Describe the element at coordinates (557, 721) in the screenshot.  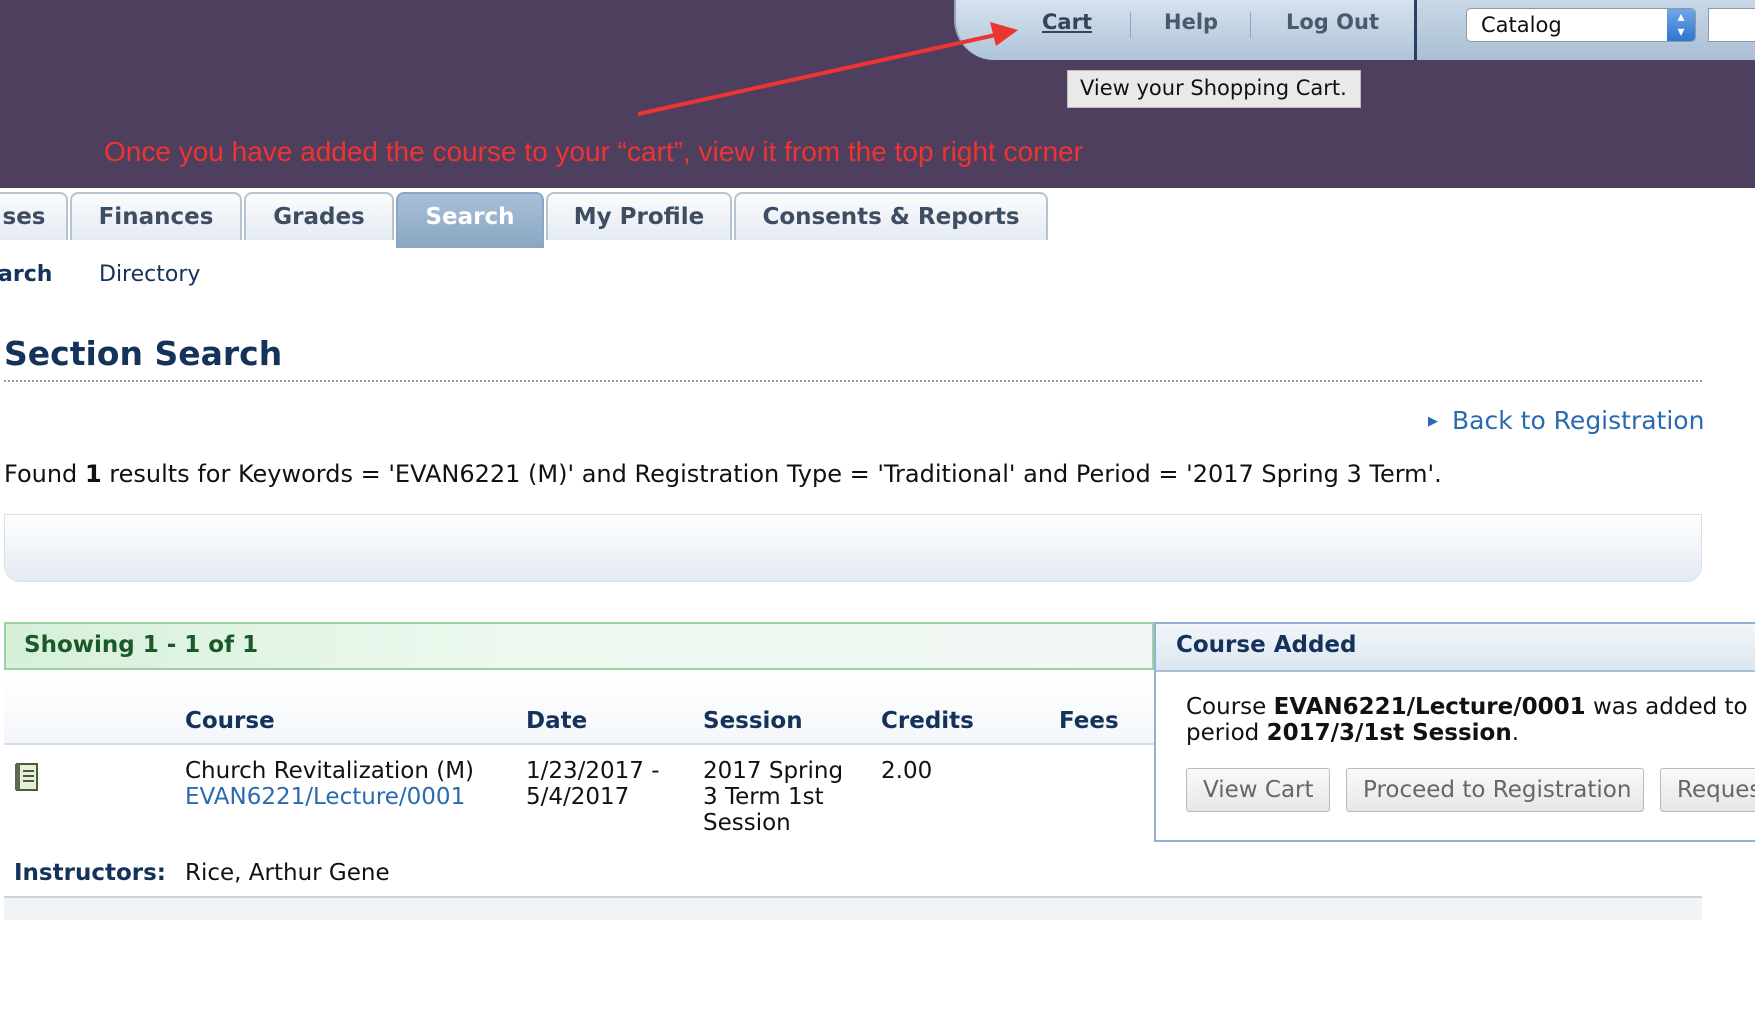
I see `column-header-date: Date` at that location.